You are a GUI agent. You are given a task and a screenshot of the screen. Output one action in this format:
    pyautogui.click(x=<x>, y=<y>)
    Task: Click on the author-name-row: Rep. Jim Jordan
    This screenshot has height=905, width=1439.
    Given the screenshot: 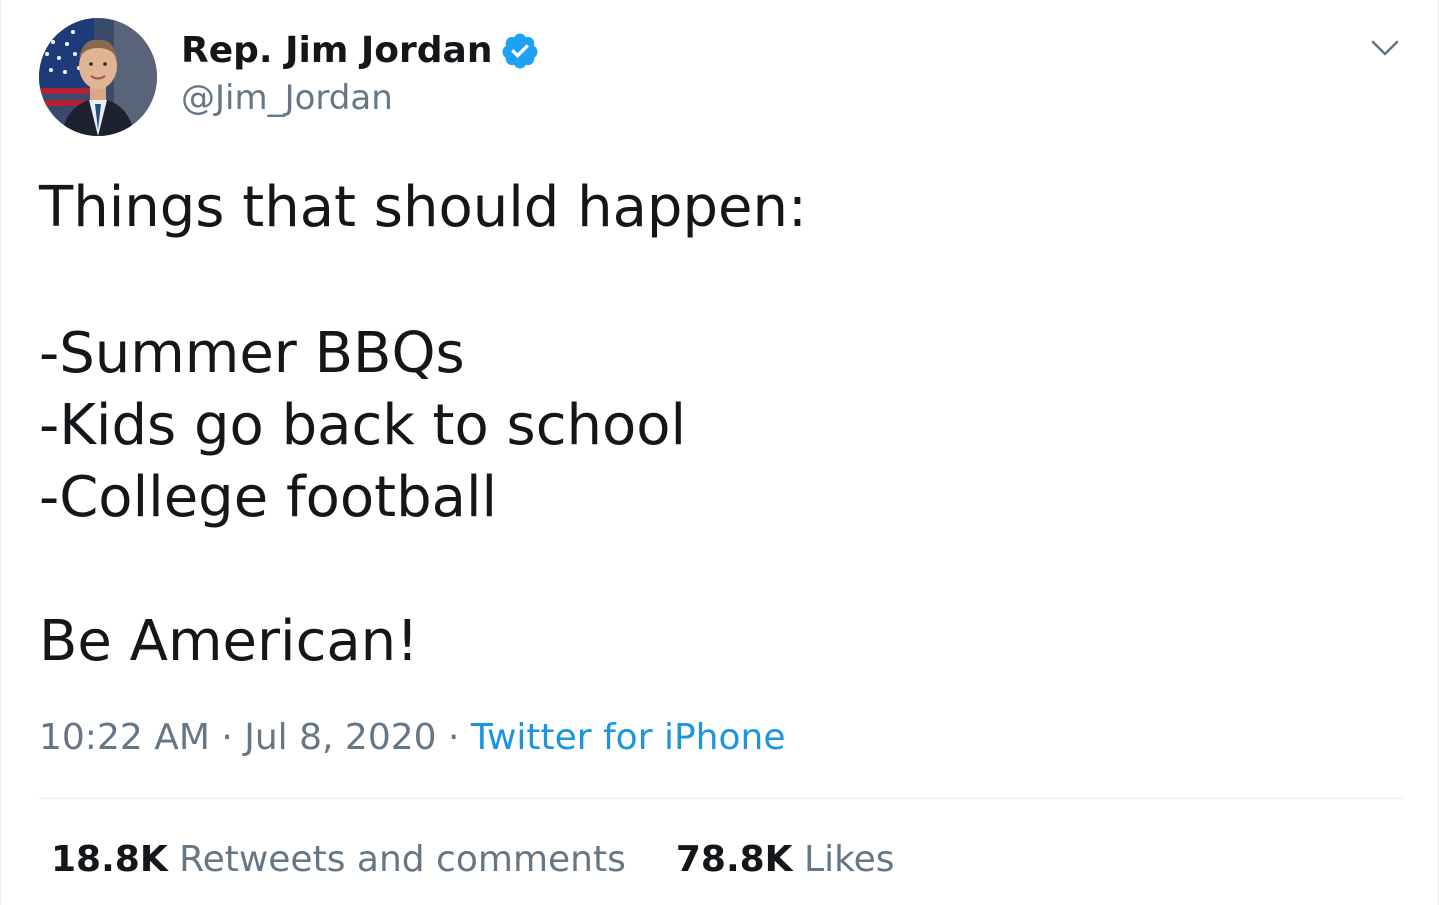 What is the action you would take?
    pyautogui.click(x=360, y=51)
    